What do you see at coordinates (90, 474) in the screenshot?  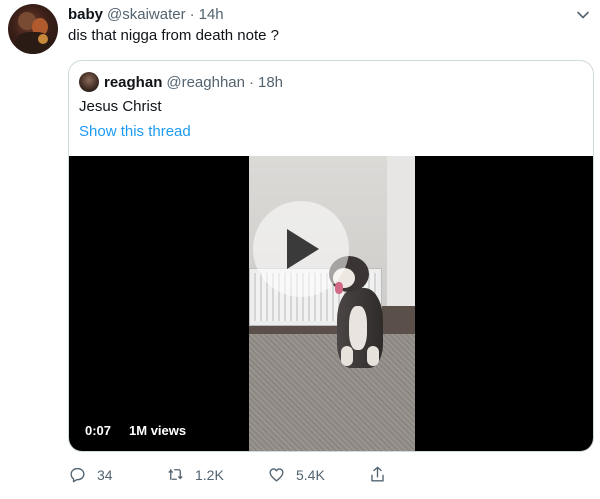 I see `reply-button: 34` at bounding box center [90, 474].